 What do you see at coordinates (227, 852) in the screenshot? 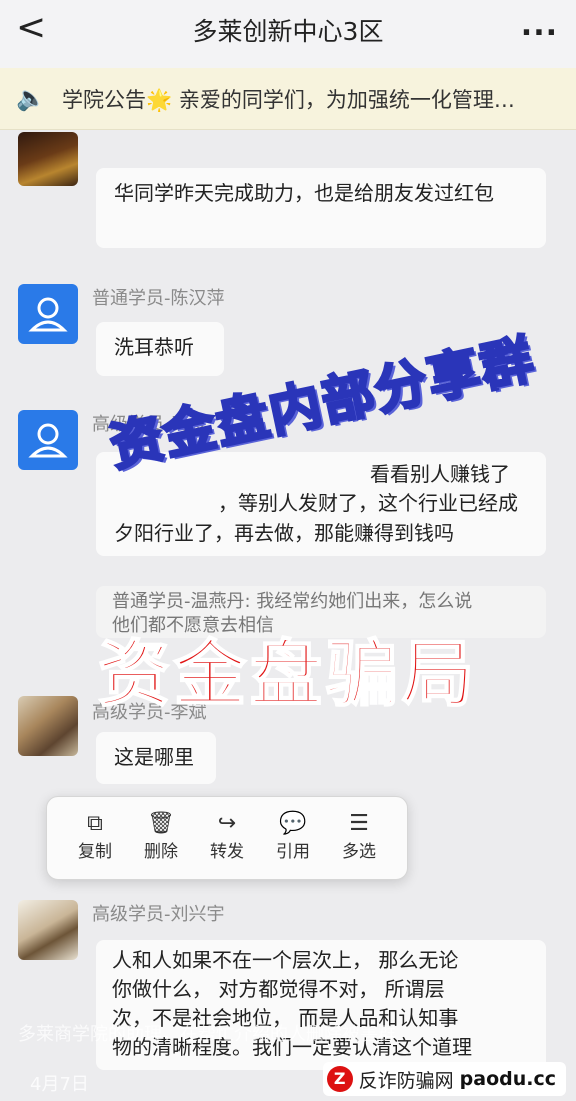
I see `forward-label: 转发` at bounding box center [227, 852].